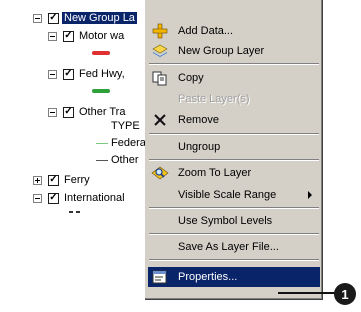 The height and width of the screenshot is (312, 361). I want to click on menu-item-label: Ungroup, so click(199, 147).